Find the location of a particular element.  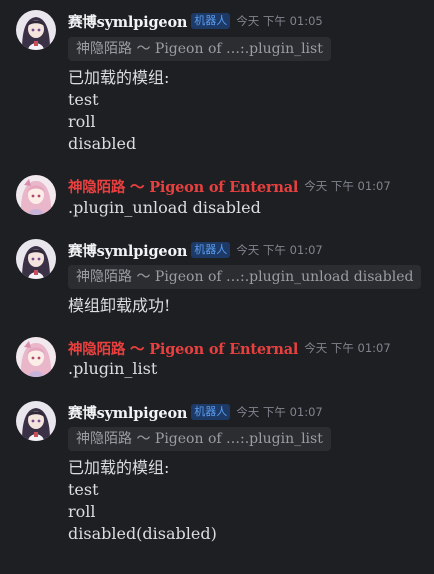

timestamp: 今天 下午 01:05 is located at coordinates (279, 21).